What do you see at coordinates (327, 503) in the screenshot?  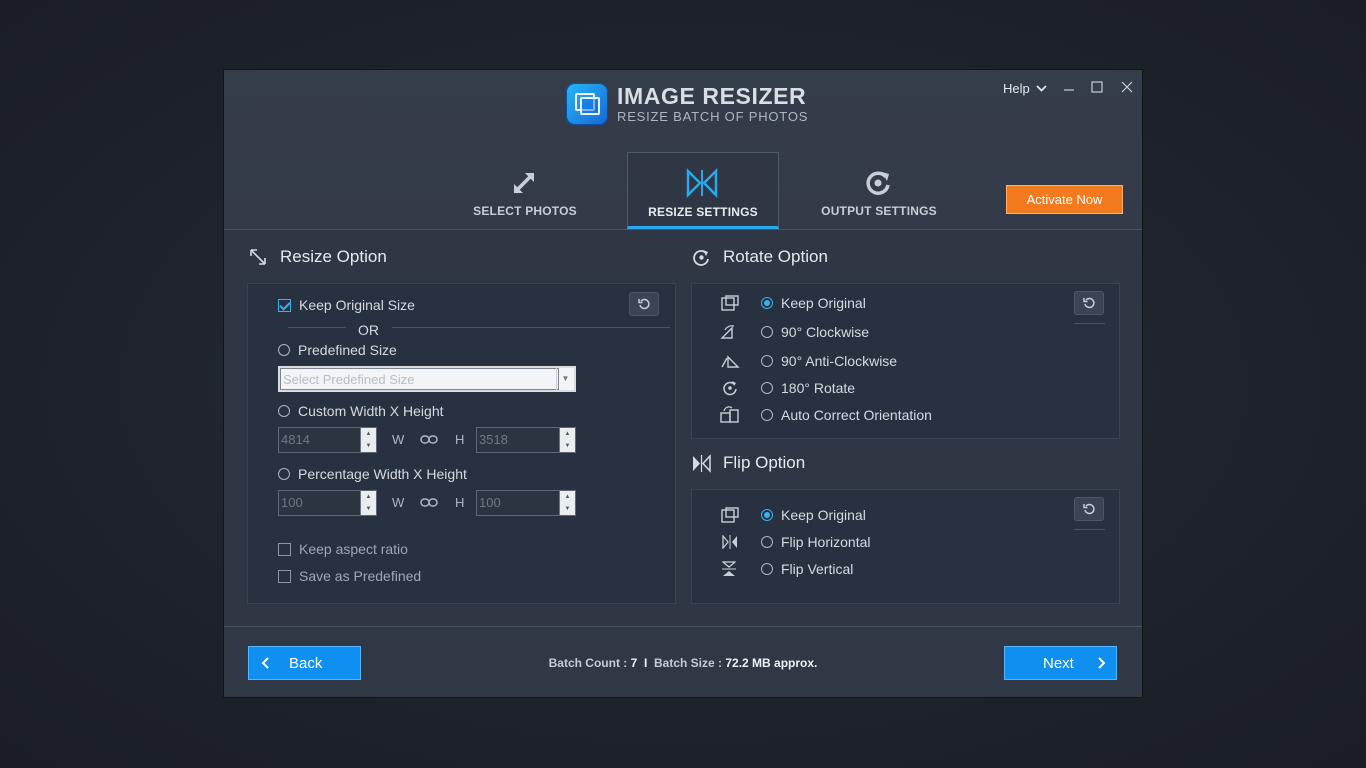 I see `percent-width-input: 100 ▲ ▼` at bounding box center [327, 503].